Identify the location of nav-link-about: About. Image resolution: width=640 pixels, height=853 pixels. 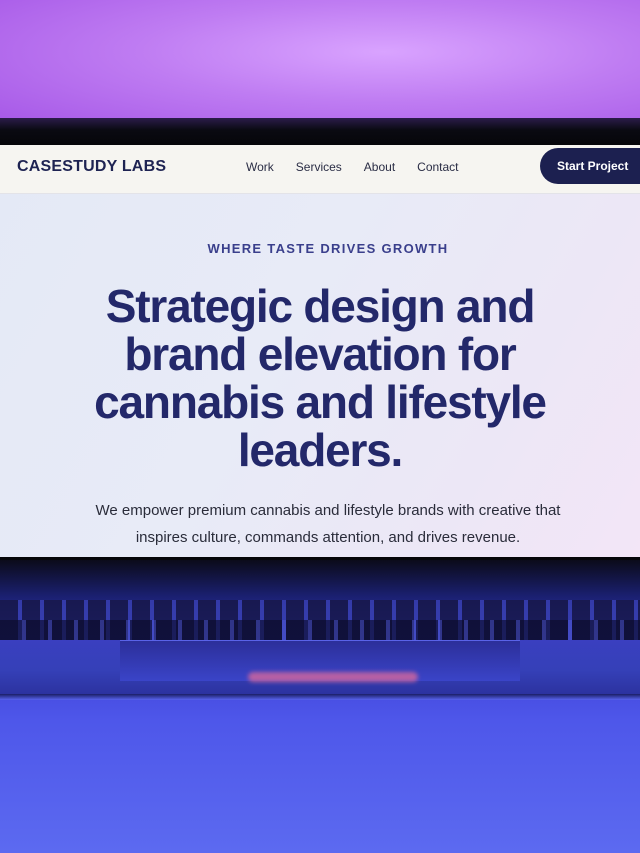
(379, 167).